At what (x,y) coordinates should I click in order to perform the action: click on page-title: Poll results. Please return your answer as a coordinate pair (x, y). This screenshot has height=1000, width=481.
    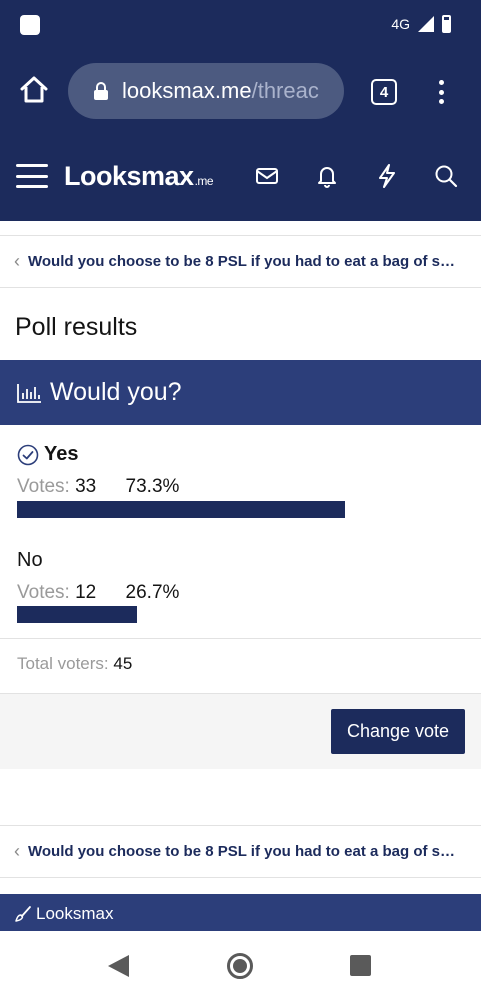
    Looking at the image, I should click on (76, 327).